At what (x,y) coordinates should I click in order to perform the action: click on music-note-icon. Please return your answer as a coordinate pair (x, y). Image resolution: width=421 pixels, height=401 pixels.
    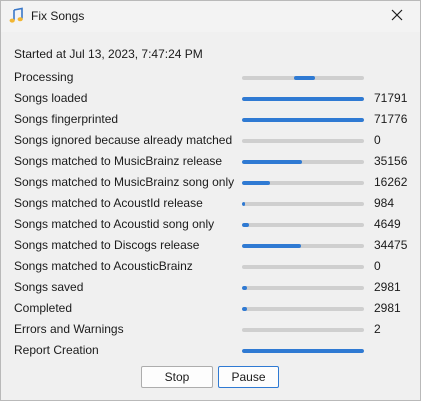
    Looking at the image, I should click on (17, 16).